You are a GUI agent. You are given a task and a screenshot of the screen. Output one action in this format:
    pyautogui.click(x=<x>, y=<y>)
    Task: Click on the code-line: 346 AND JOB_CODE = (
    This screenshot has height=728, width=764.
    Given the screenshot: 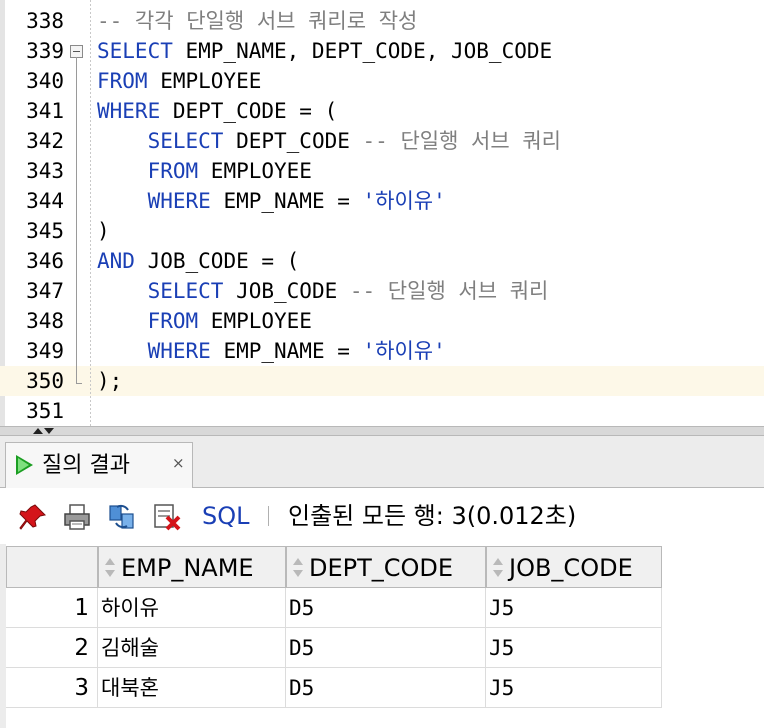 What is the action you would take?
    pyautogui.click(x=382, y=261)
    